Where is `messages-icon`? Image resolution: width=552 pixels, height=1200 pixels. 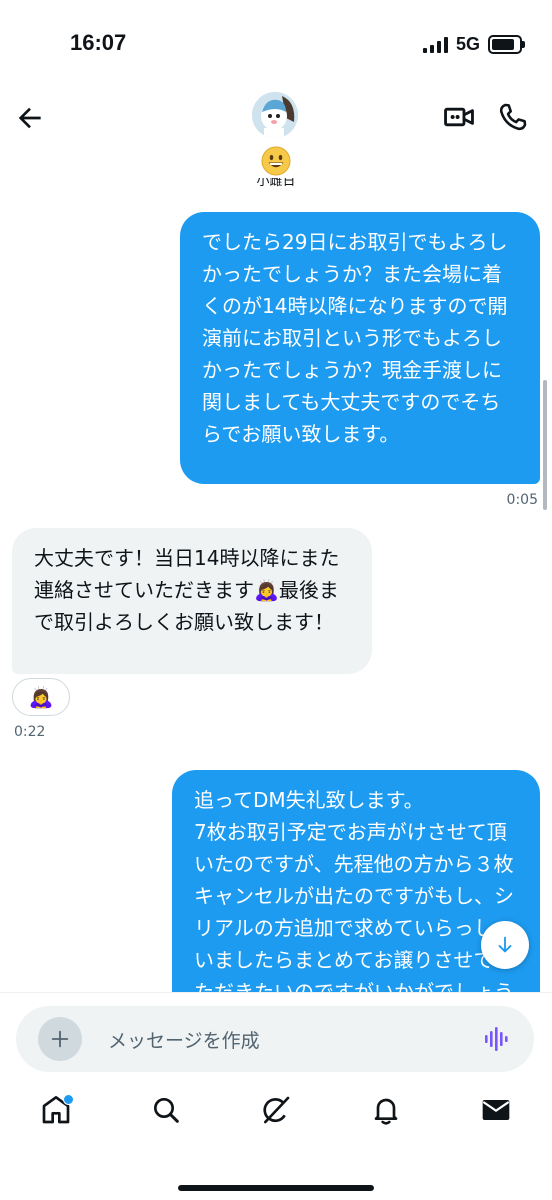 messages-icon is located at coordinates (496, 1110).